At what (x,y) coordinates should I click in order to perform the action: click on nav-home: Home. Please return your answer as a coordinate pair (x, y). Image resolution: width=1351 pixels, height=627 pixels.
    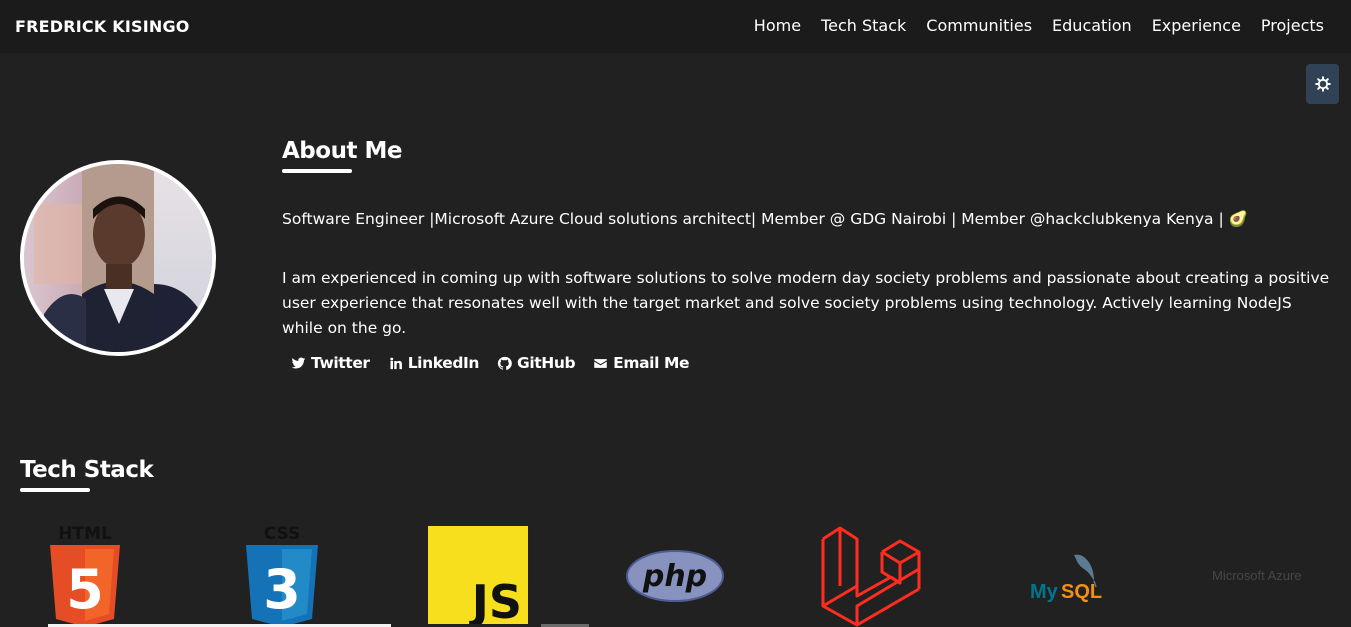
    Looking at the image, I should click on (777, 25).